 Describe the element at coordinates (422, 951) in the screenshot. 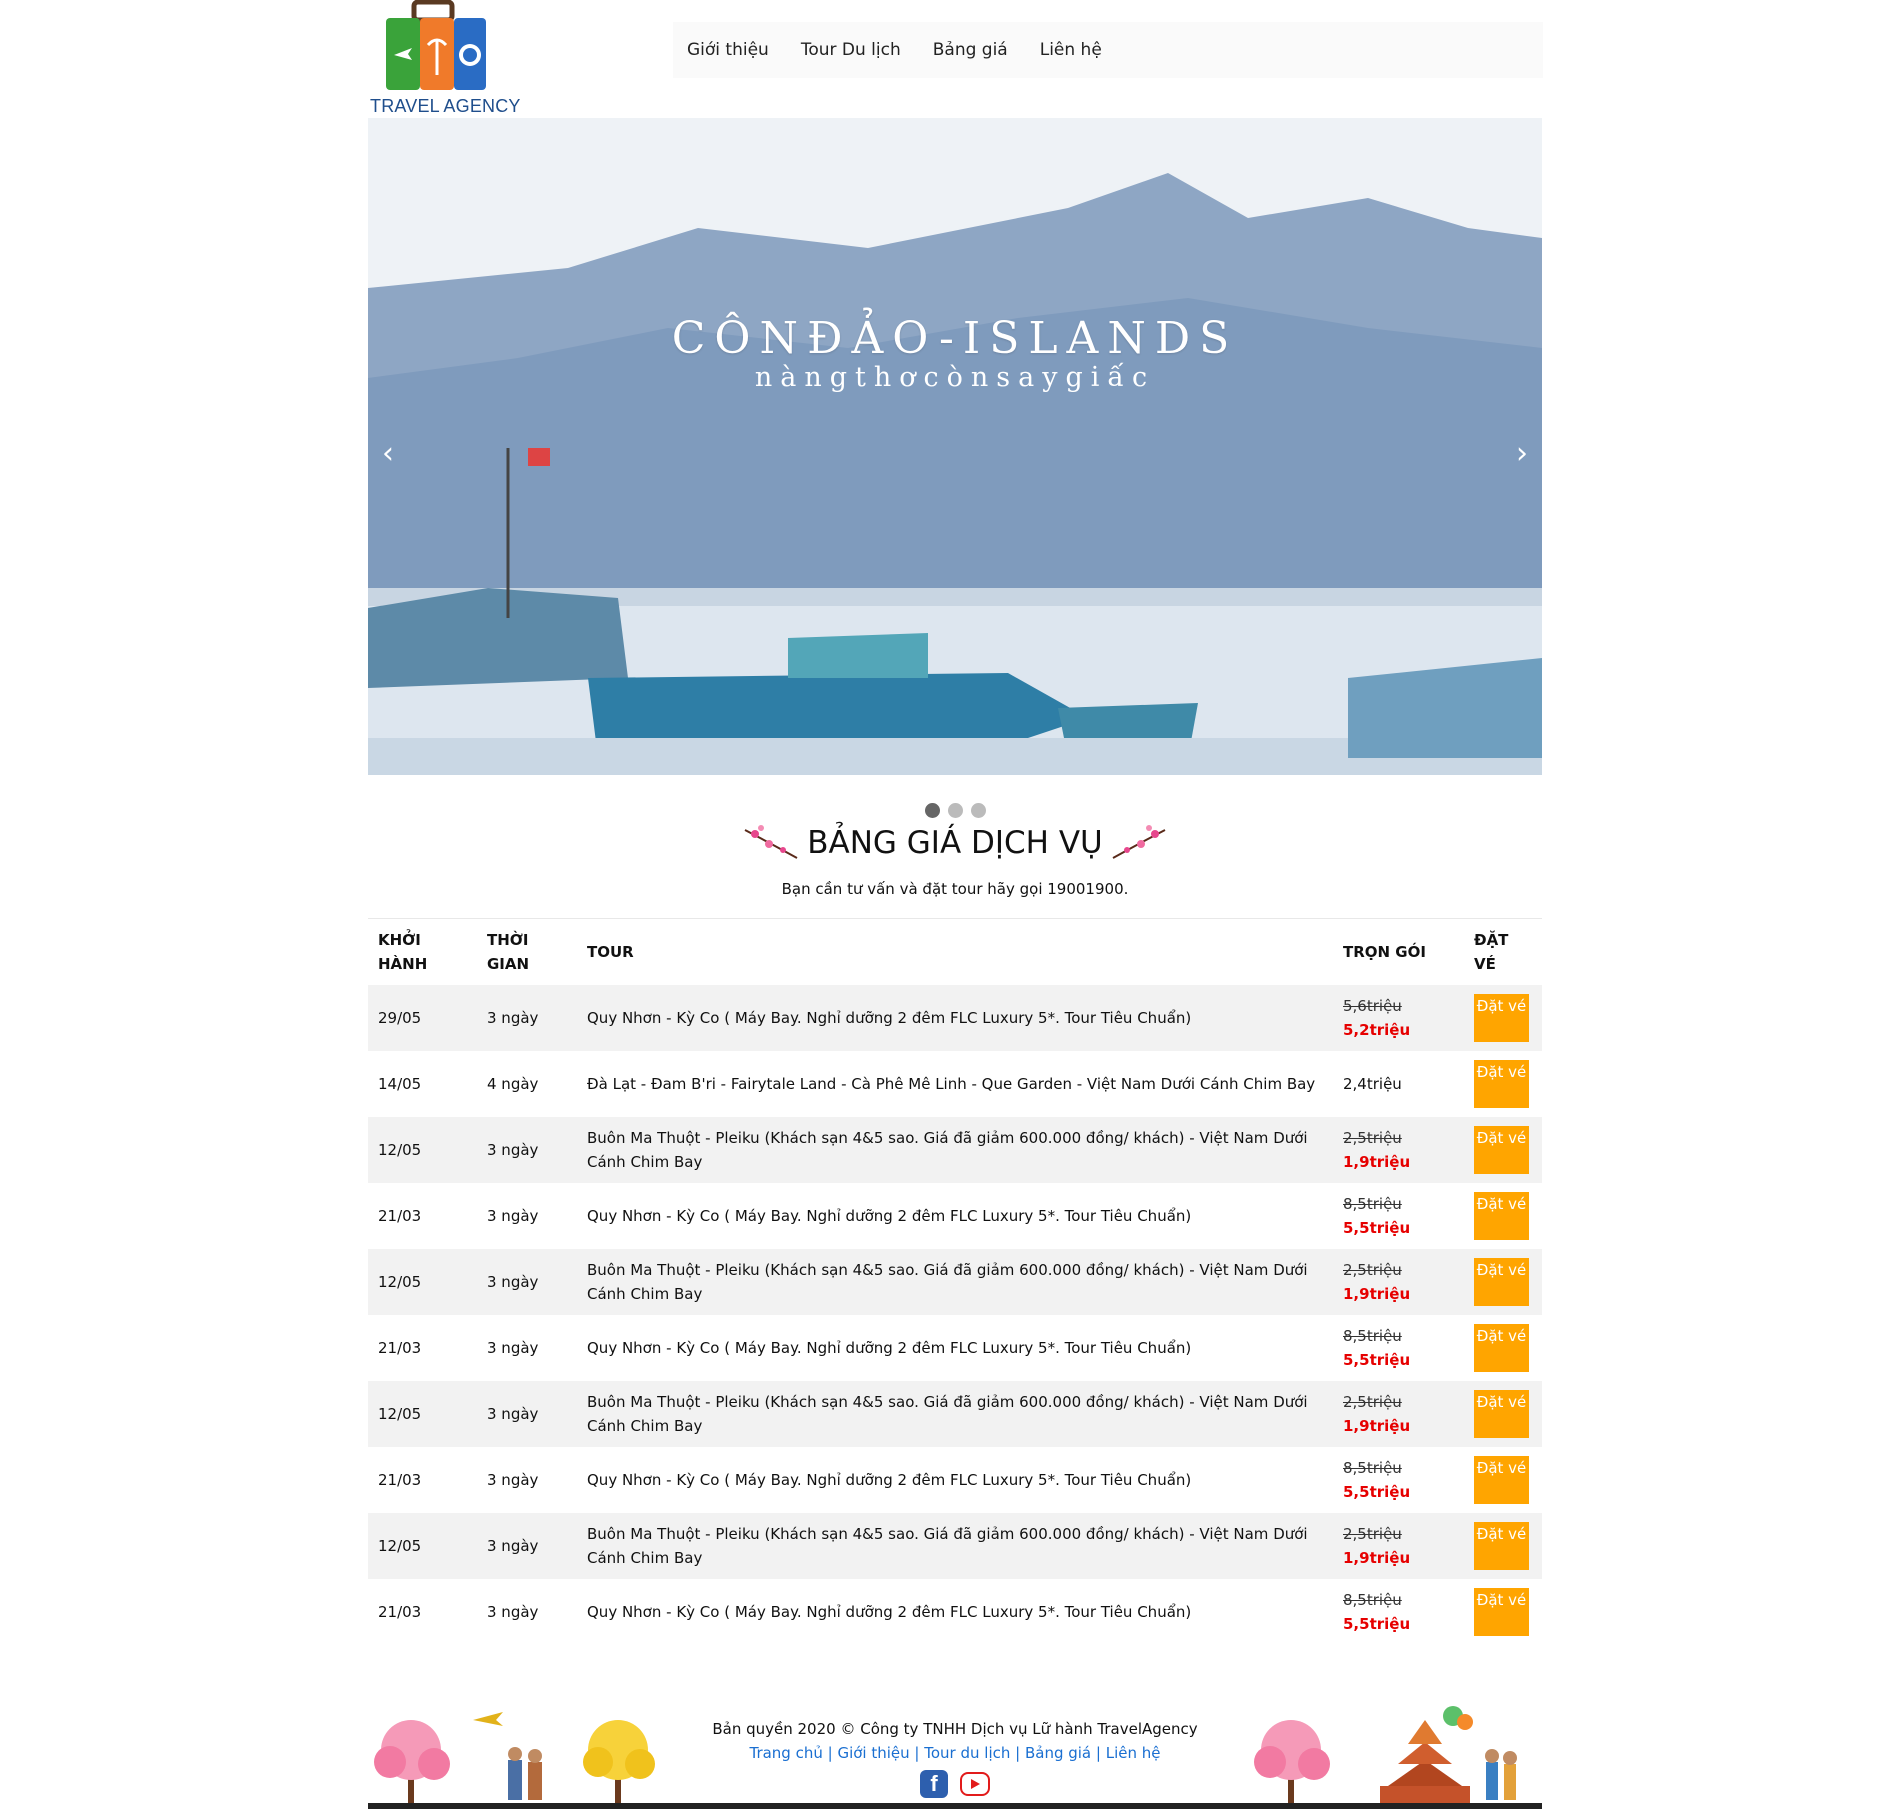

I see `column-header-departure: KHỞI HÀNH` at that location.